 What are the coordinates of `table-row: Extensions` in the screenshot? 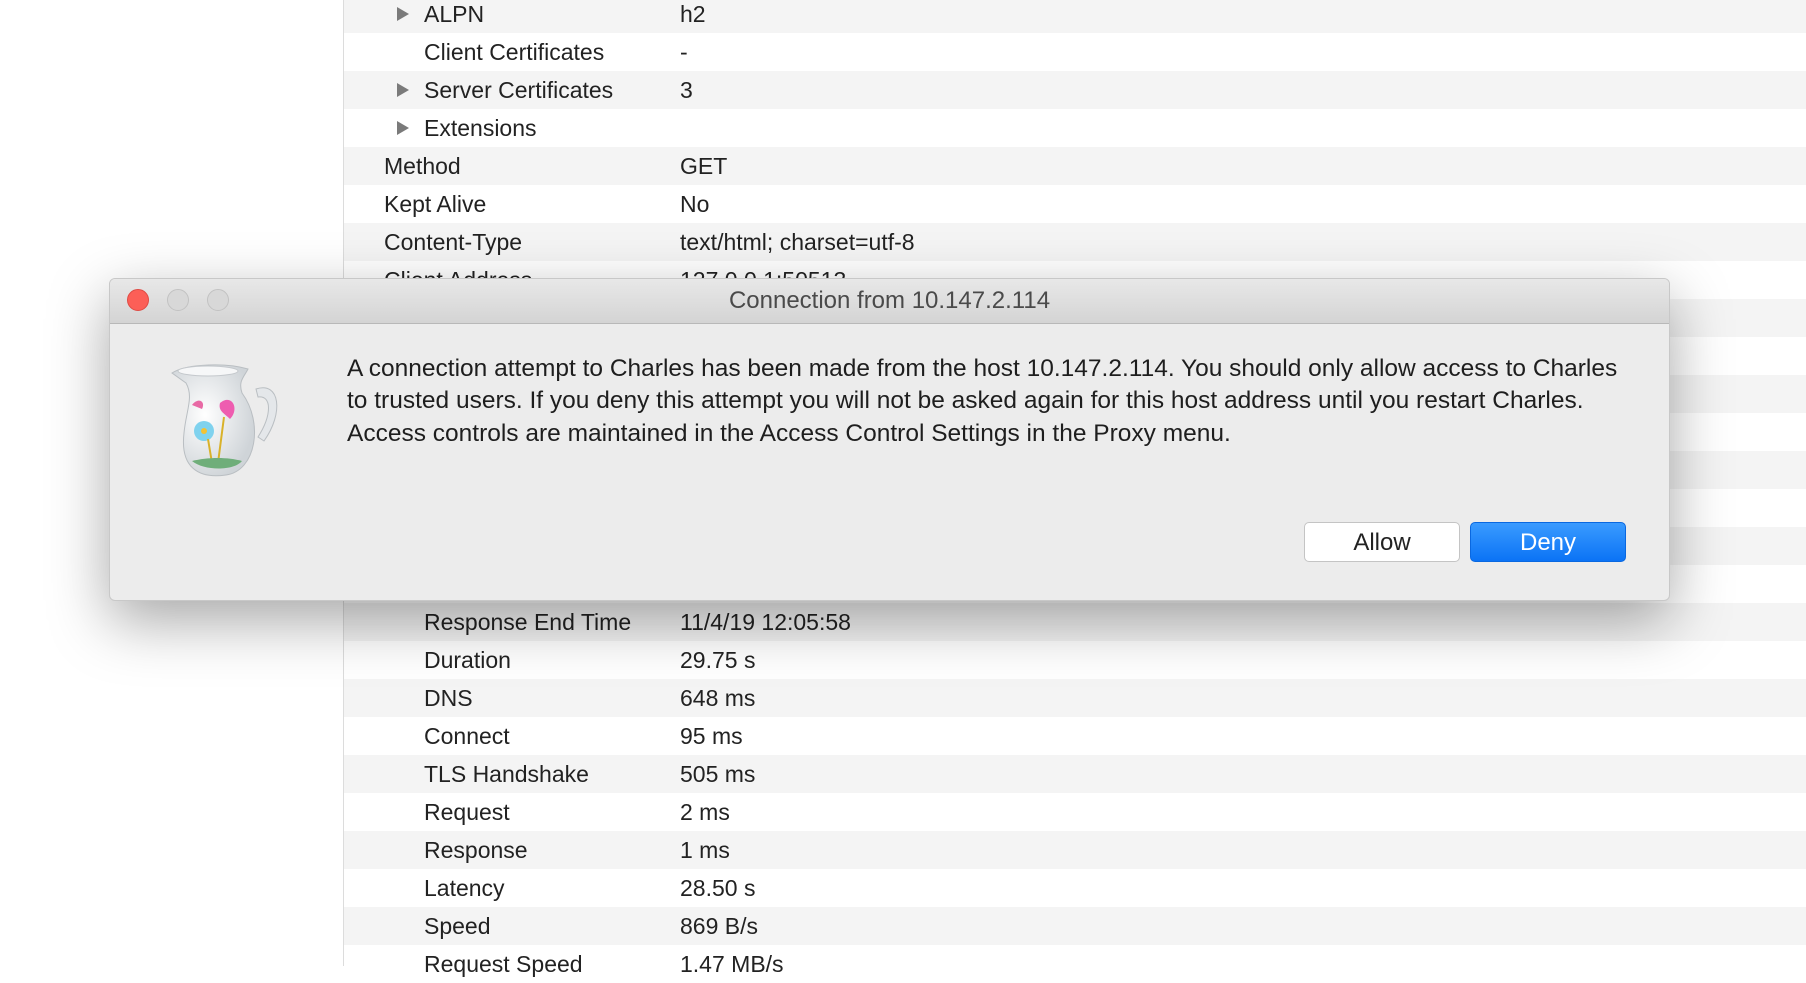 It's located at (1075, 128).